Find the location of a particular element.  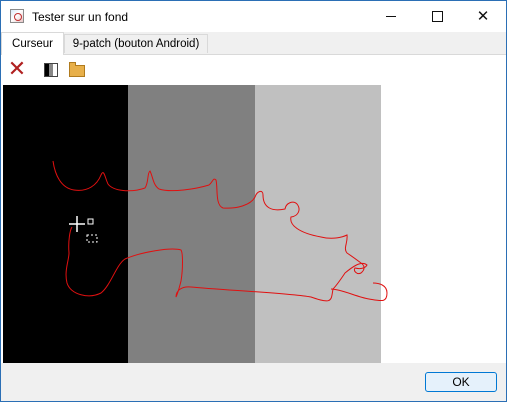

dialog-footer: OK is located at coordinates (253, 382).